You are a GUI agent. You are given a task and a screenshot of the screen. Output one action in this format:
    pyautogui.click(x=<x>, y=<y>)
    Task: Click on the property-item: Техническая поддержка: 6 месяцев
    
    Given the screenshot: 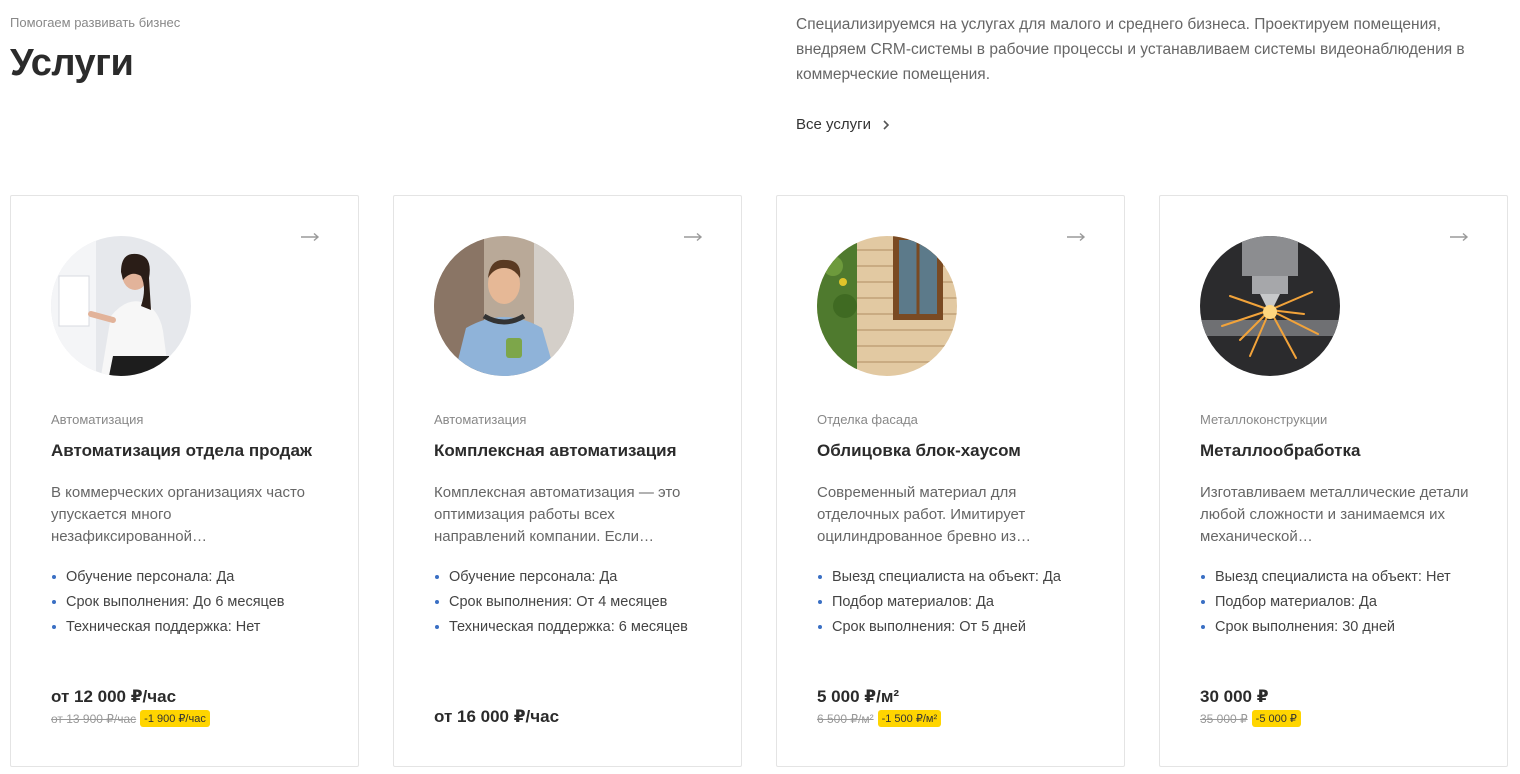 What is the action you would take?
    pyautogui.click(x=569, y=627)
    